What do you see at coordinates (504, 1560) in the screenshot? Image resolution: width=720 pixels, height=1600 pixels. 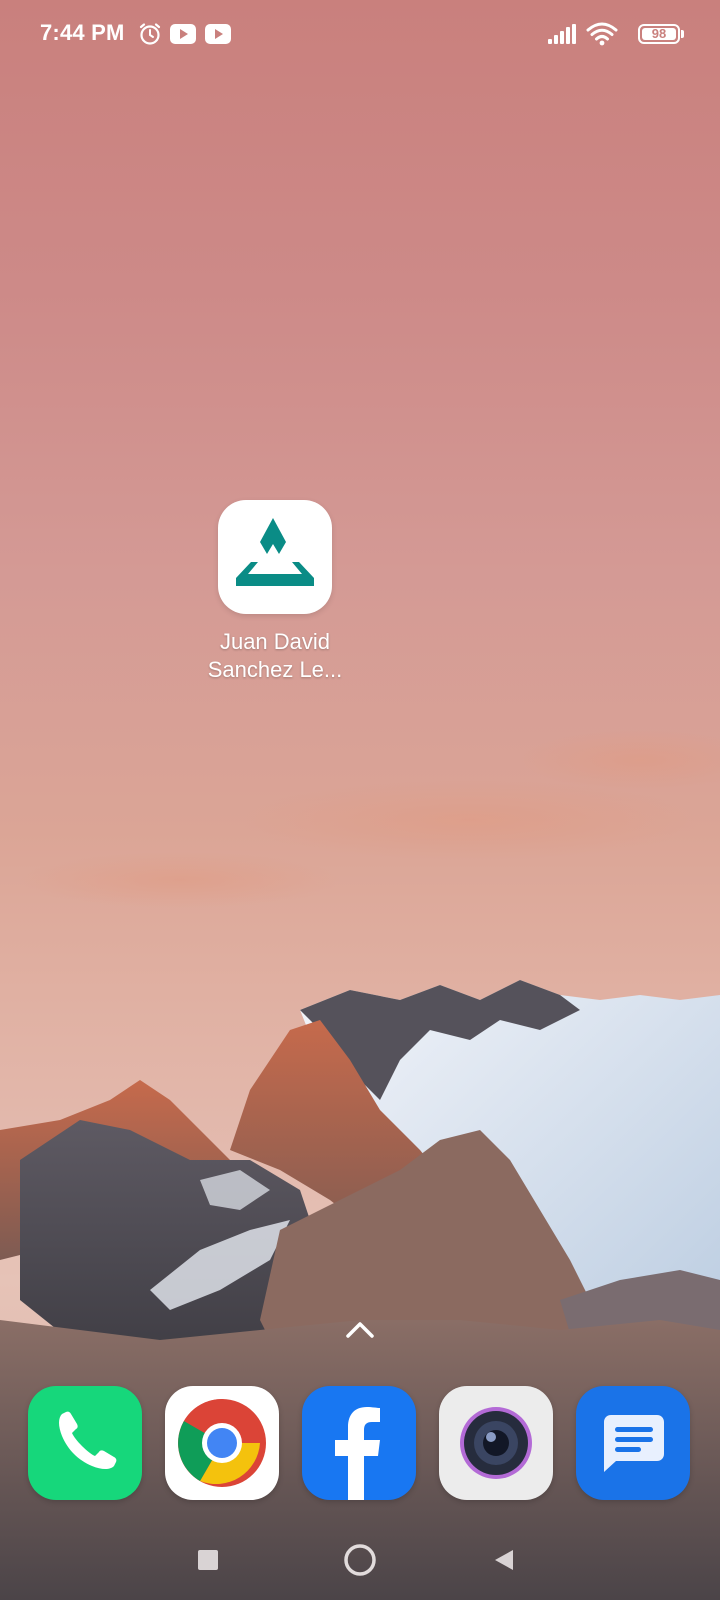 I see `back-button` at bounding box center [504, 1560].